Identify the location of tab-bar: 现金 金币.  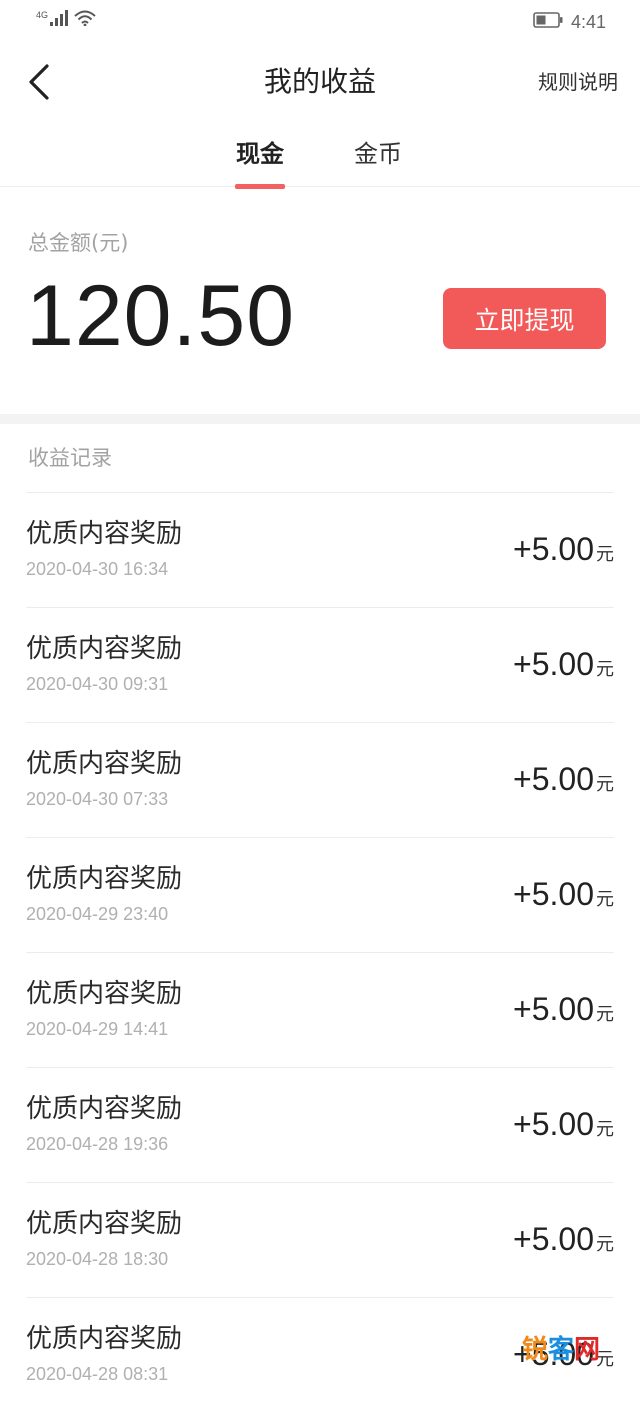
(320, 154).